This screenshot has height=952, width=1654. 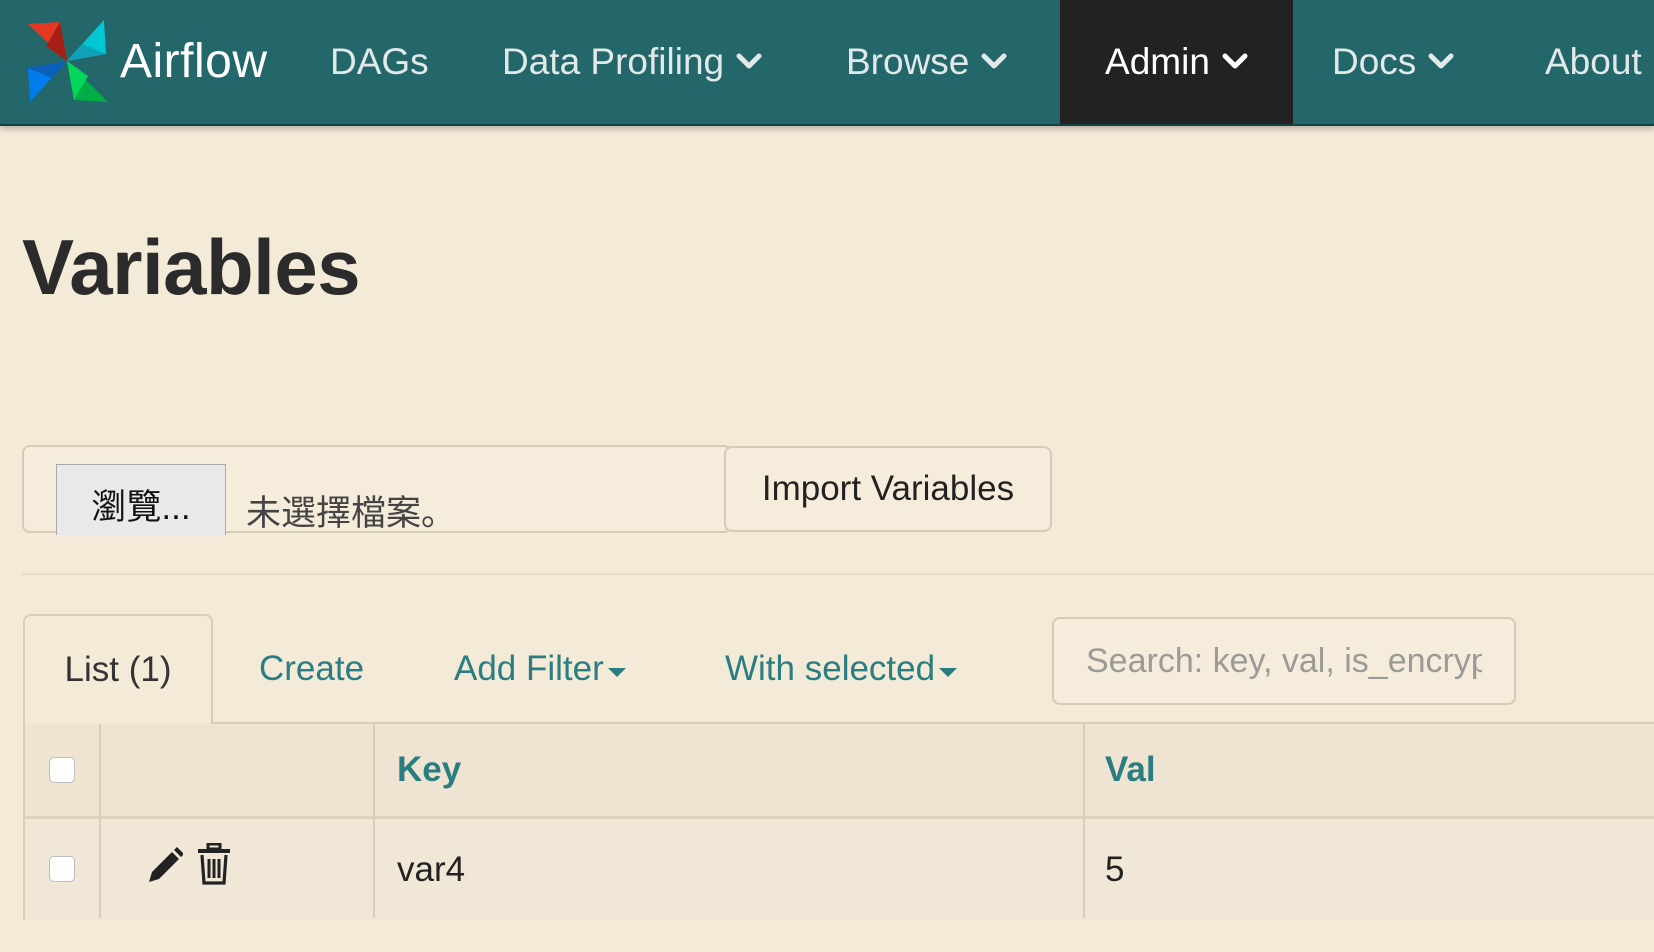 I want to click on tab-create-label: Create, so click(x=312, y=668).